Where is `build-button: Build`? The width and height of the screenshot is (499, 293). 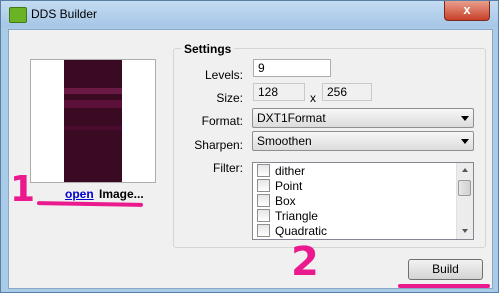
build-button: Build is located at coordinates (445, 269).